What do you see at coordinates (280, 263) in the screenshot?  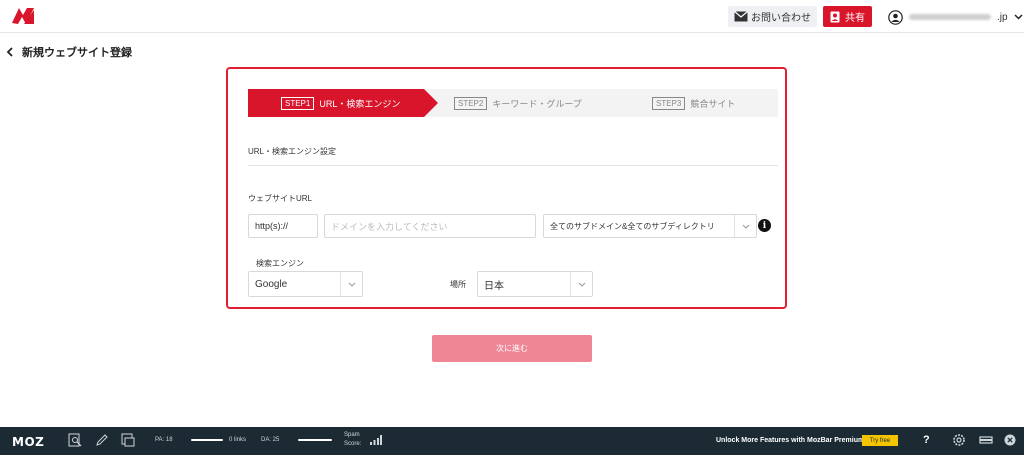 I see `search-engine-label: 検索エンジン` at bounding box center [280, 263].